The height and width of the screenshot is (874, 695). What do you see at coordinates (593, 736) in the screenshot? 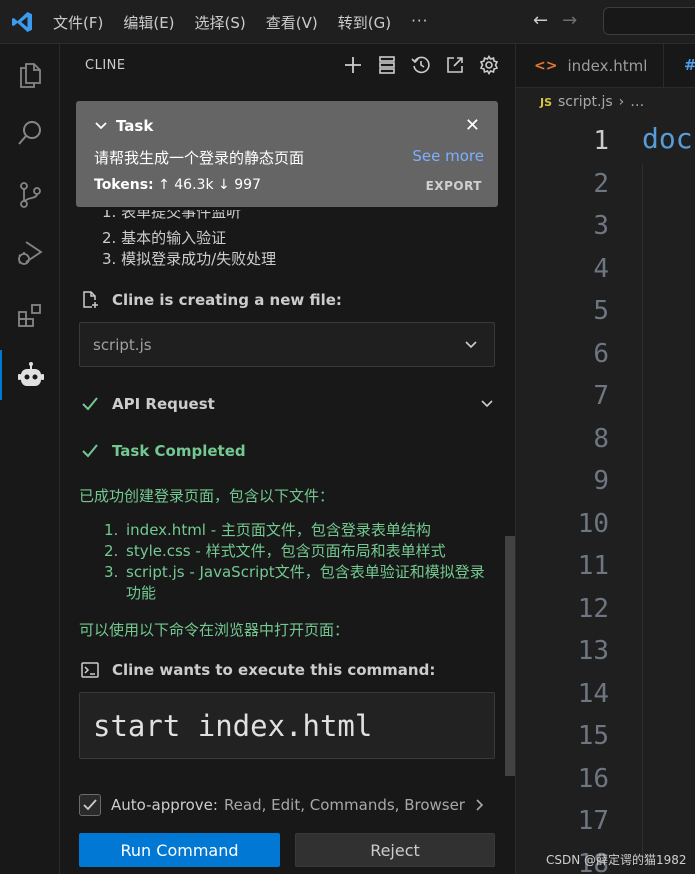
I see `line-number: 15` at bounding box center [593, 736].